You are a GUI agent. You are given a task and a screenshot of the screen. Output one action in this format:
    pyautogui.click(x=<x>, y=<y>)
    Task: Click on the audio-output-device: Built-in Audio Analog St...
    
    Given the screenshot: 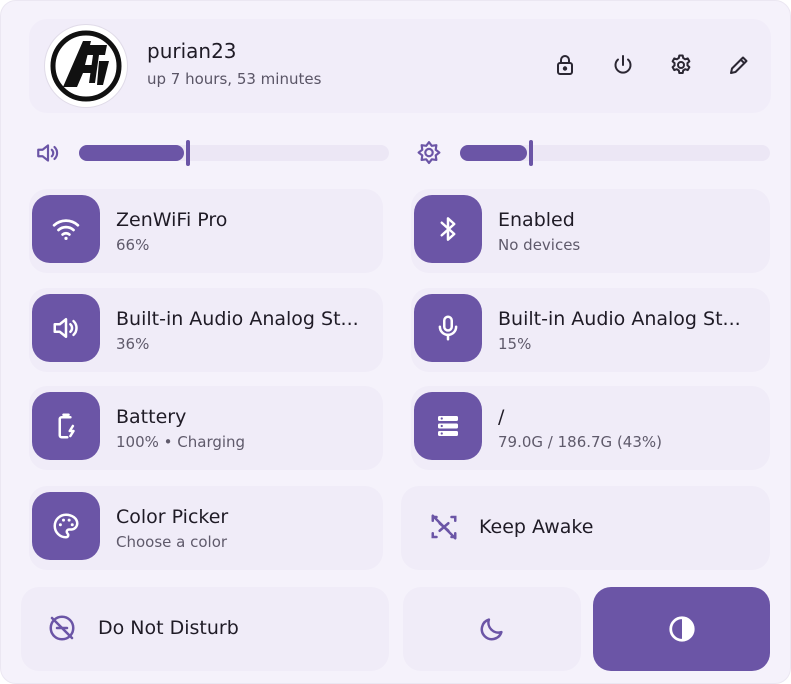 What is the action you would take?
    pyautogui.click(x=237, y=319)
    